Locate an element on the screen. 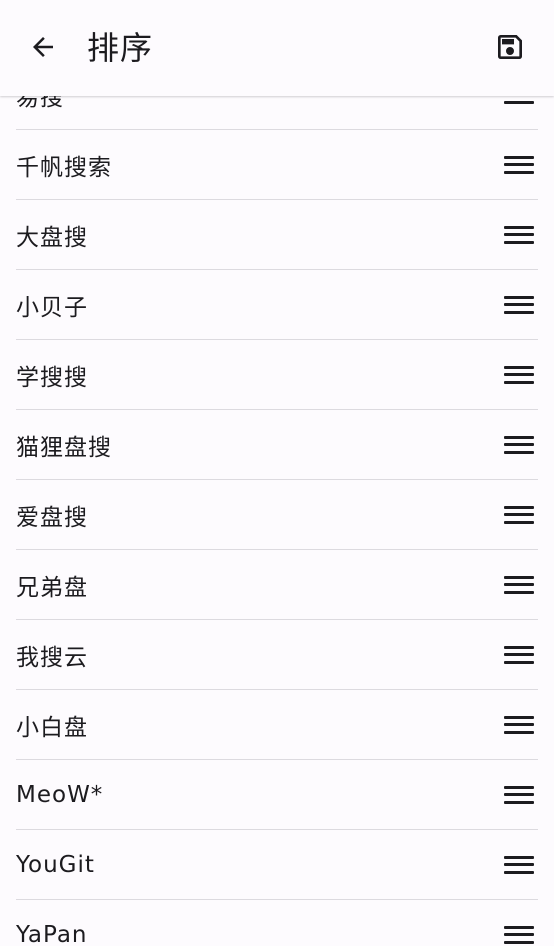 Image resolution: width=554 pixels, height=946 pixels. list-item: 学搜搜 is located at coordinates (277, 375).